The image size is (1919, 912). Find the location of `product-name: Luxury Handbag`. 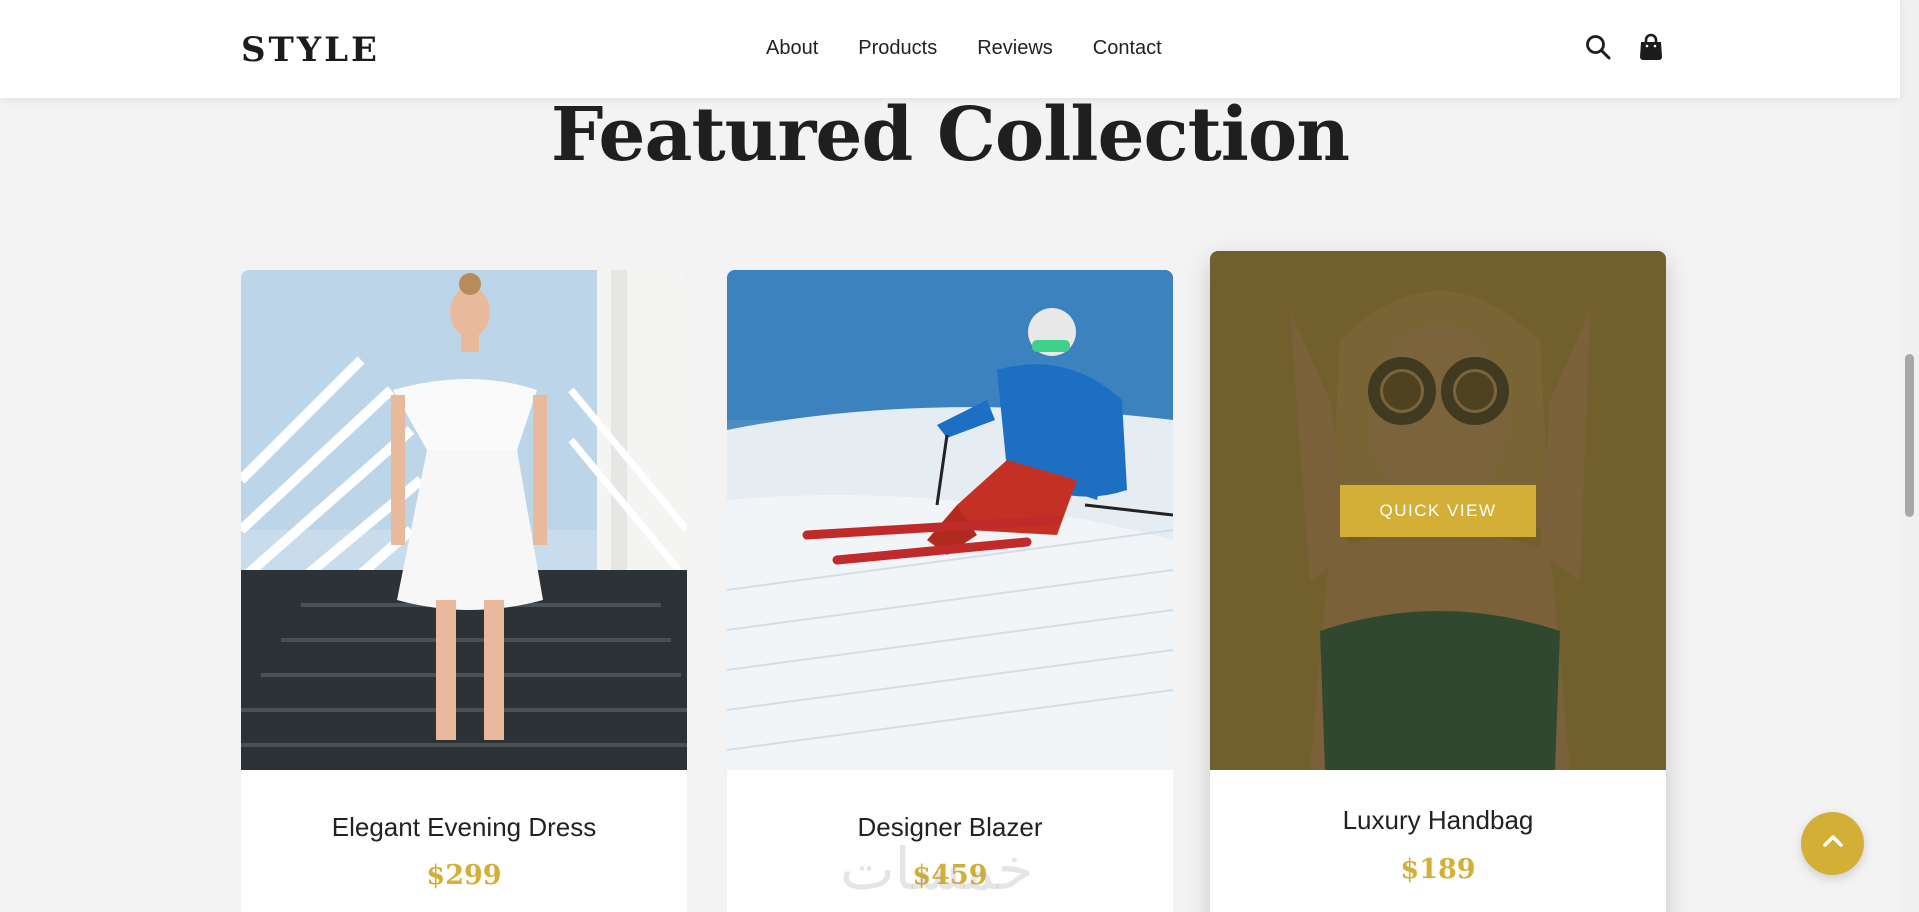

product-name: Luxury Handbag is located at coordinates (1438, 820).